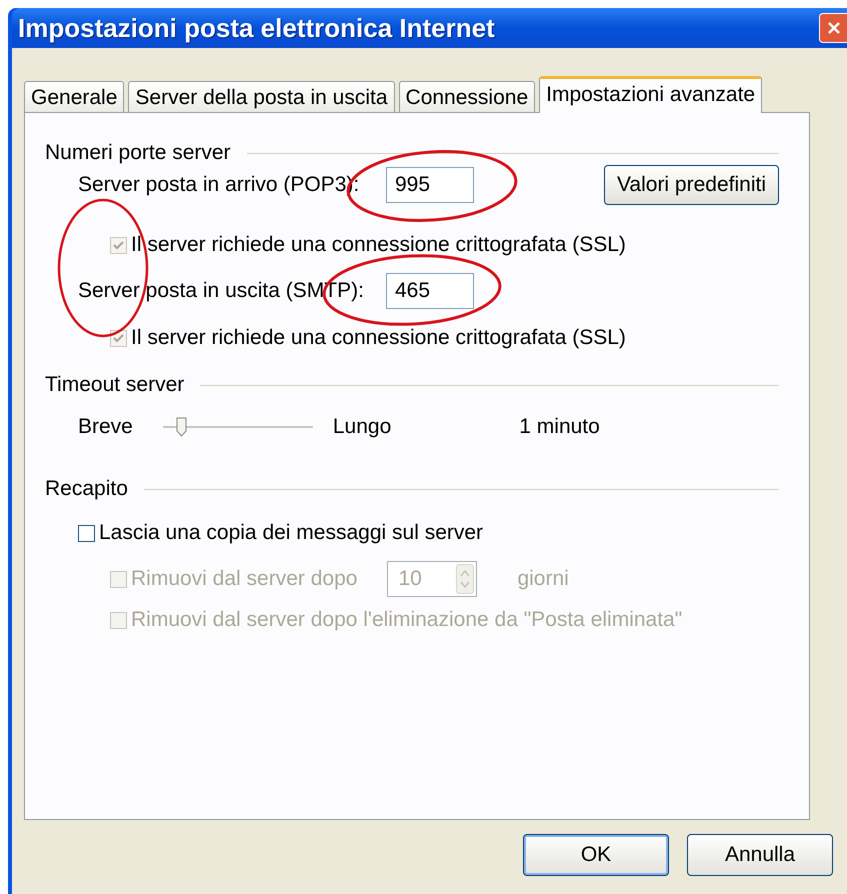  What do you see at coordinates (467, 96) in the screenshot?
I see `tab: Connessione` at bounding box center [467, 96].